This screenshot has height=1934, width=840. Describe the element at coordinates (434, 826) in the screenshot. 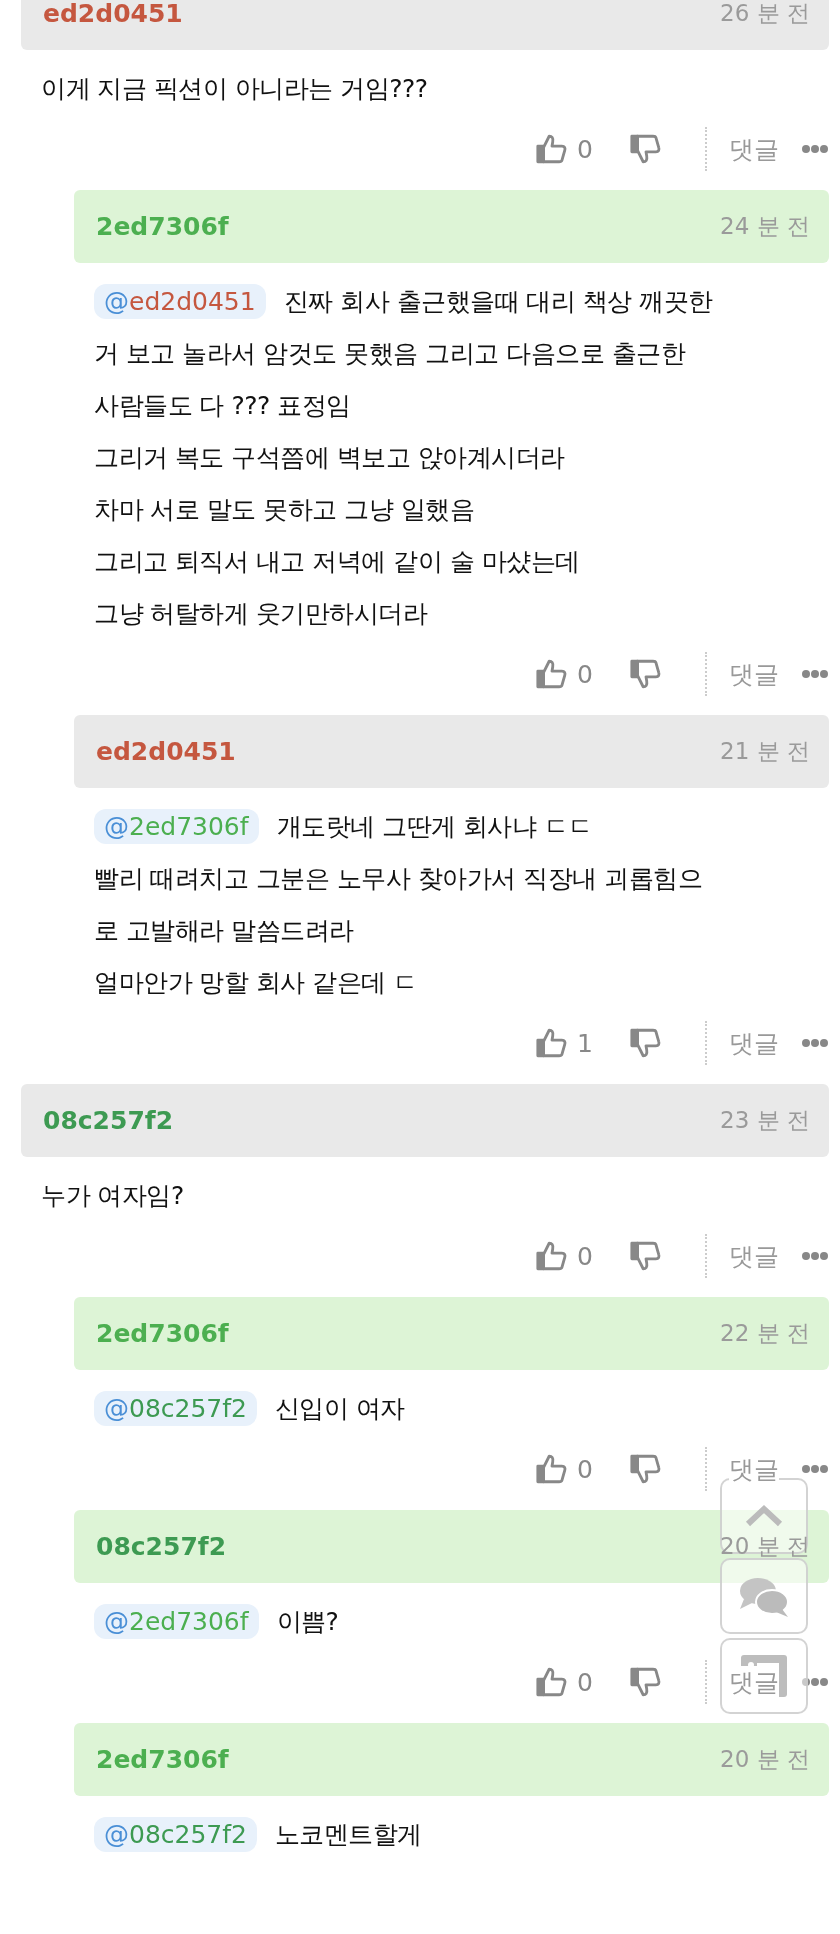

I see `comment-text: 개도랏네 그딴게 회사냐 ㄷㄷ` at that location.